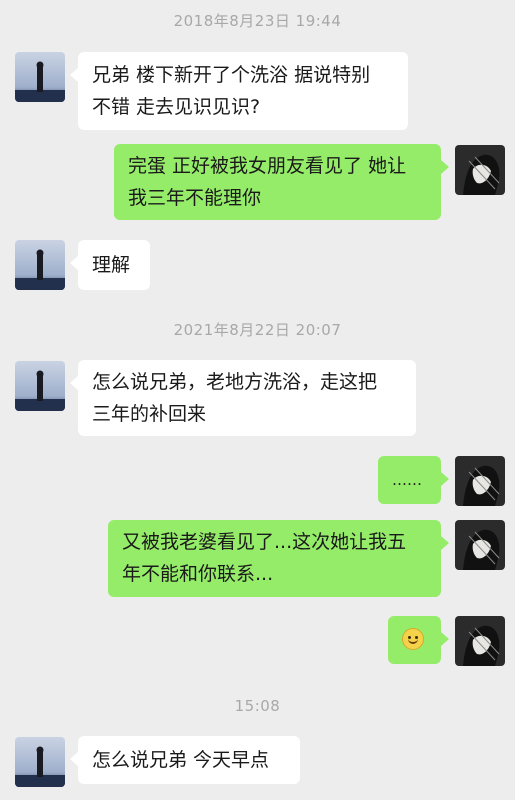  Describe the element at coordinates (231, 91) in the screenshot. I see `message-text: 兄弟 楼下新开了个洗浴 据说特别 不错 走去见识见识?` at that location.